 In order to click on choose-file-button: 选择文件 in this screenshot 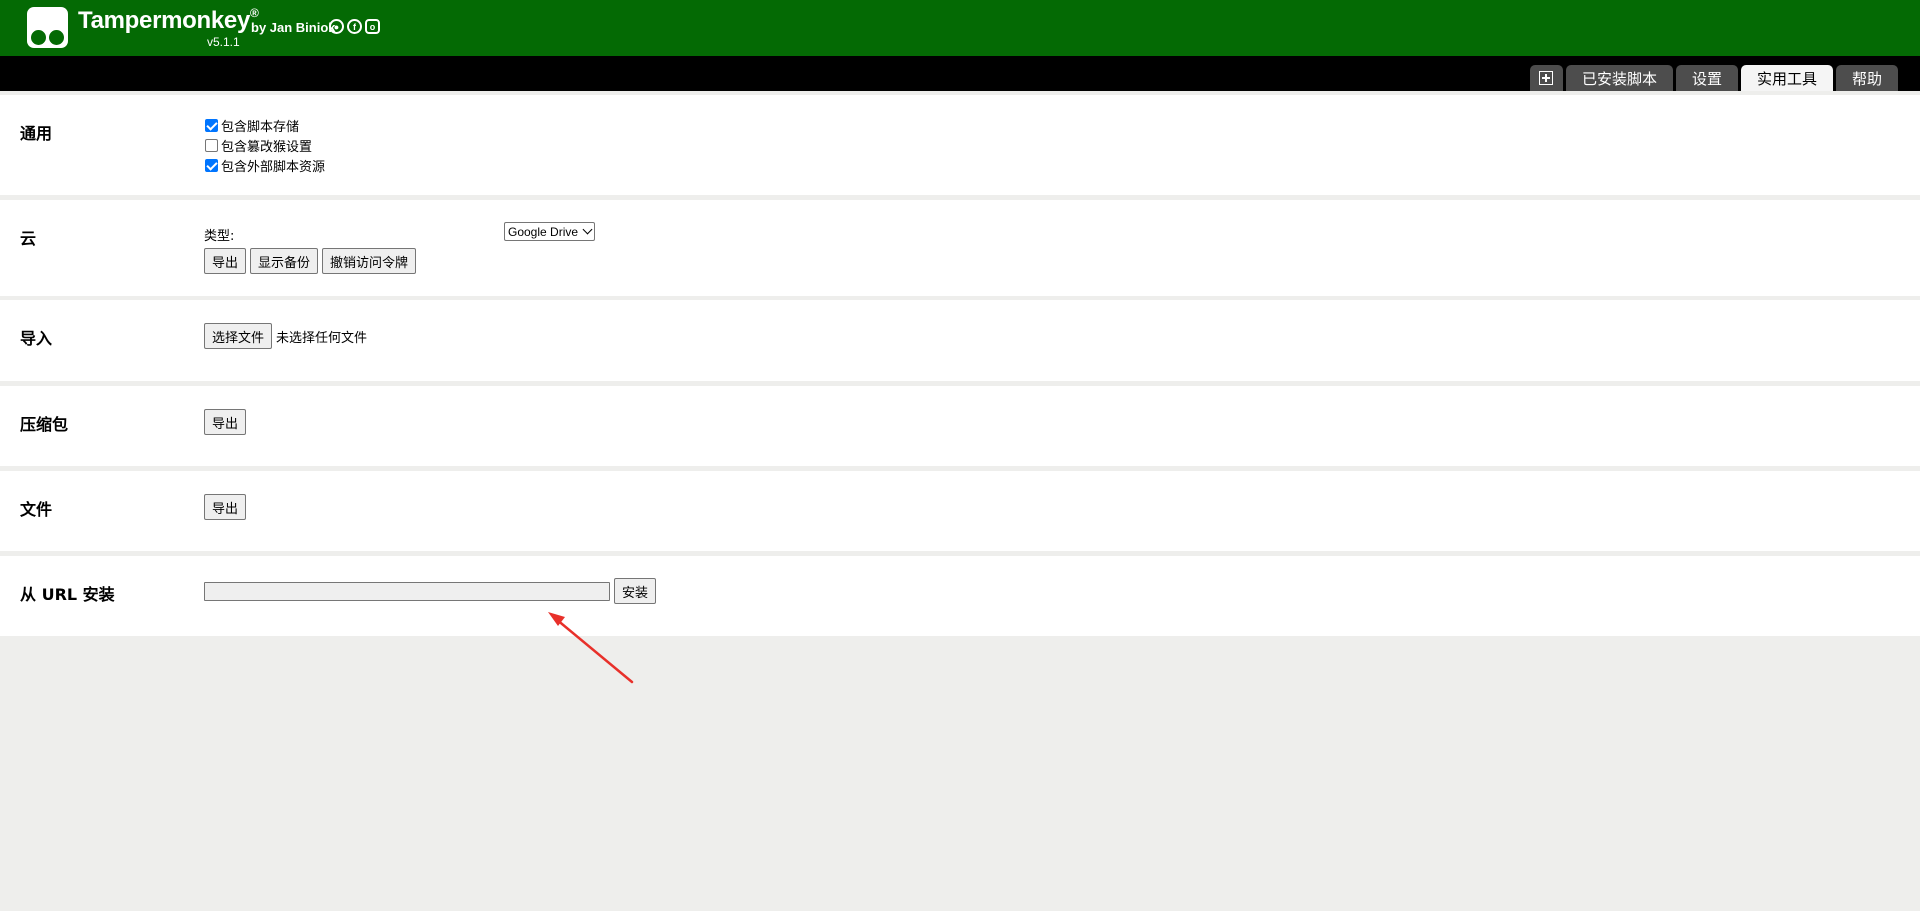, I will do `click(238, 336)`.